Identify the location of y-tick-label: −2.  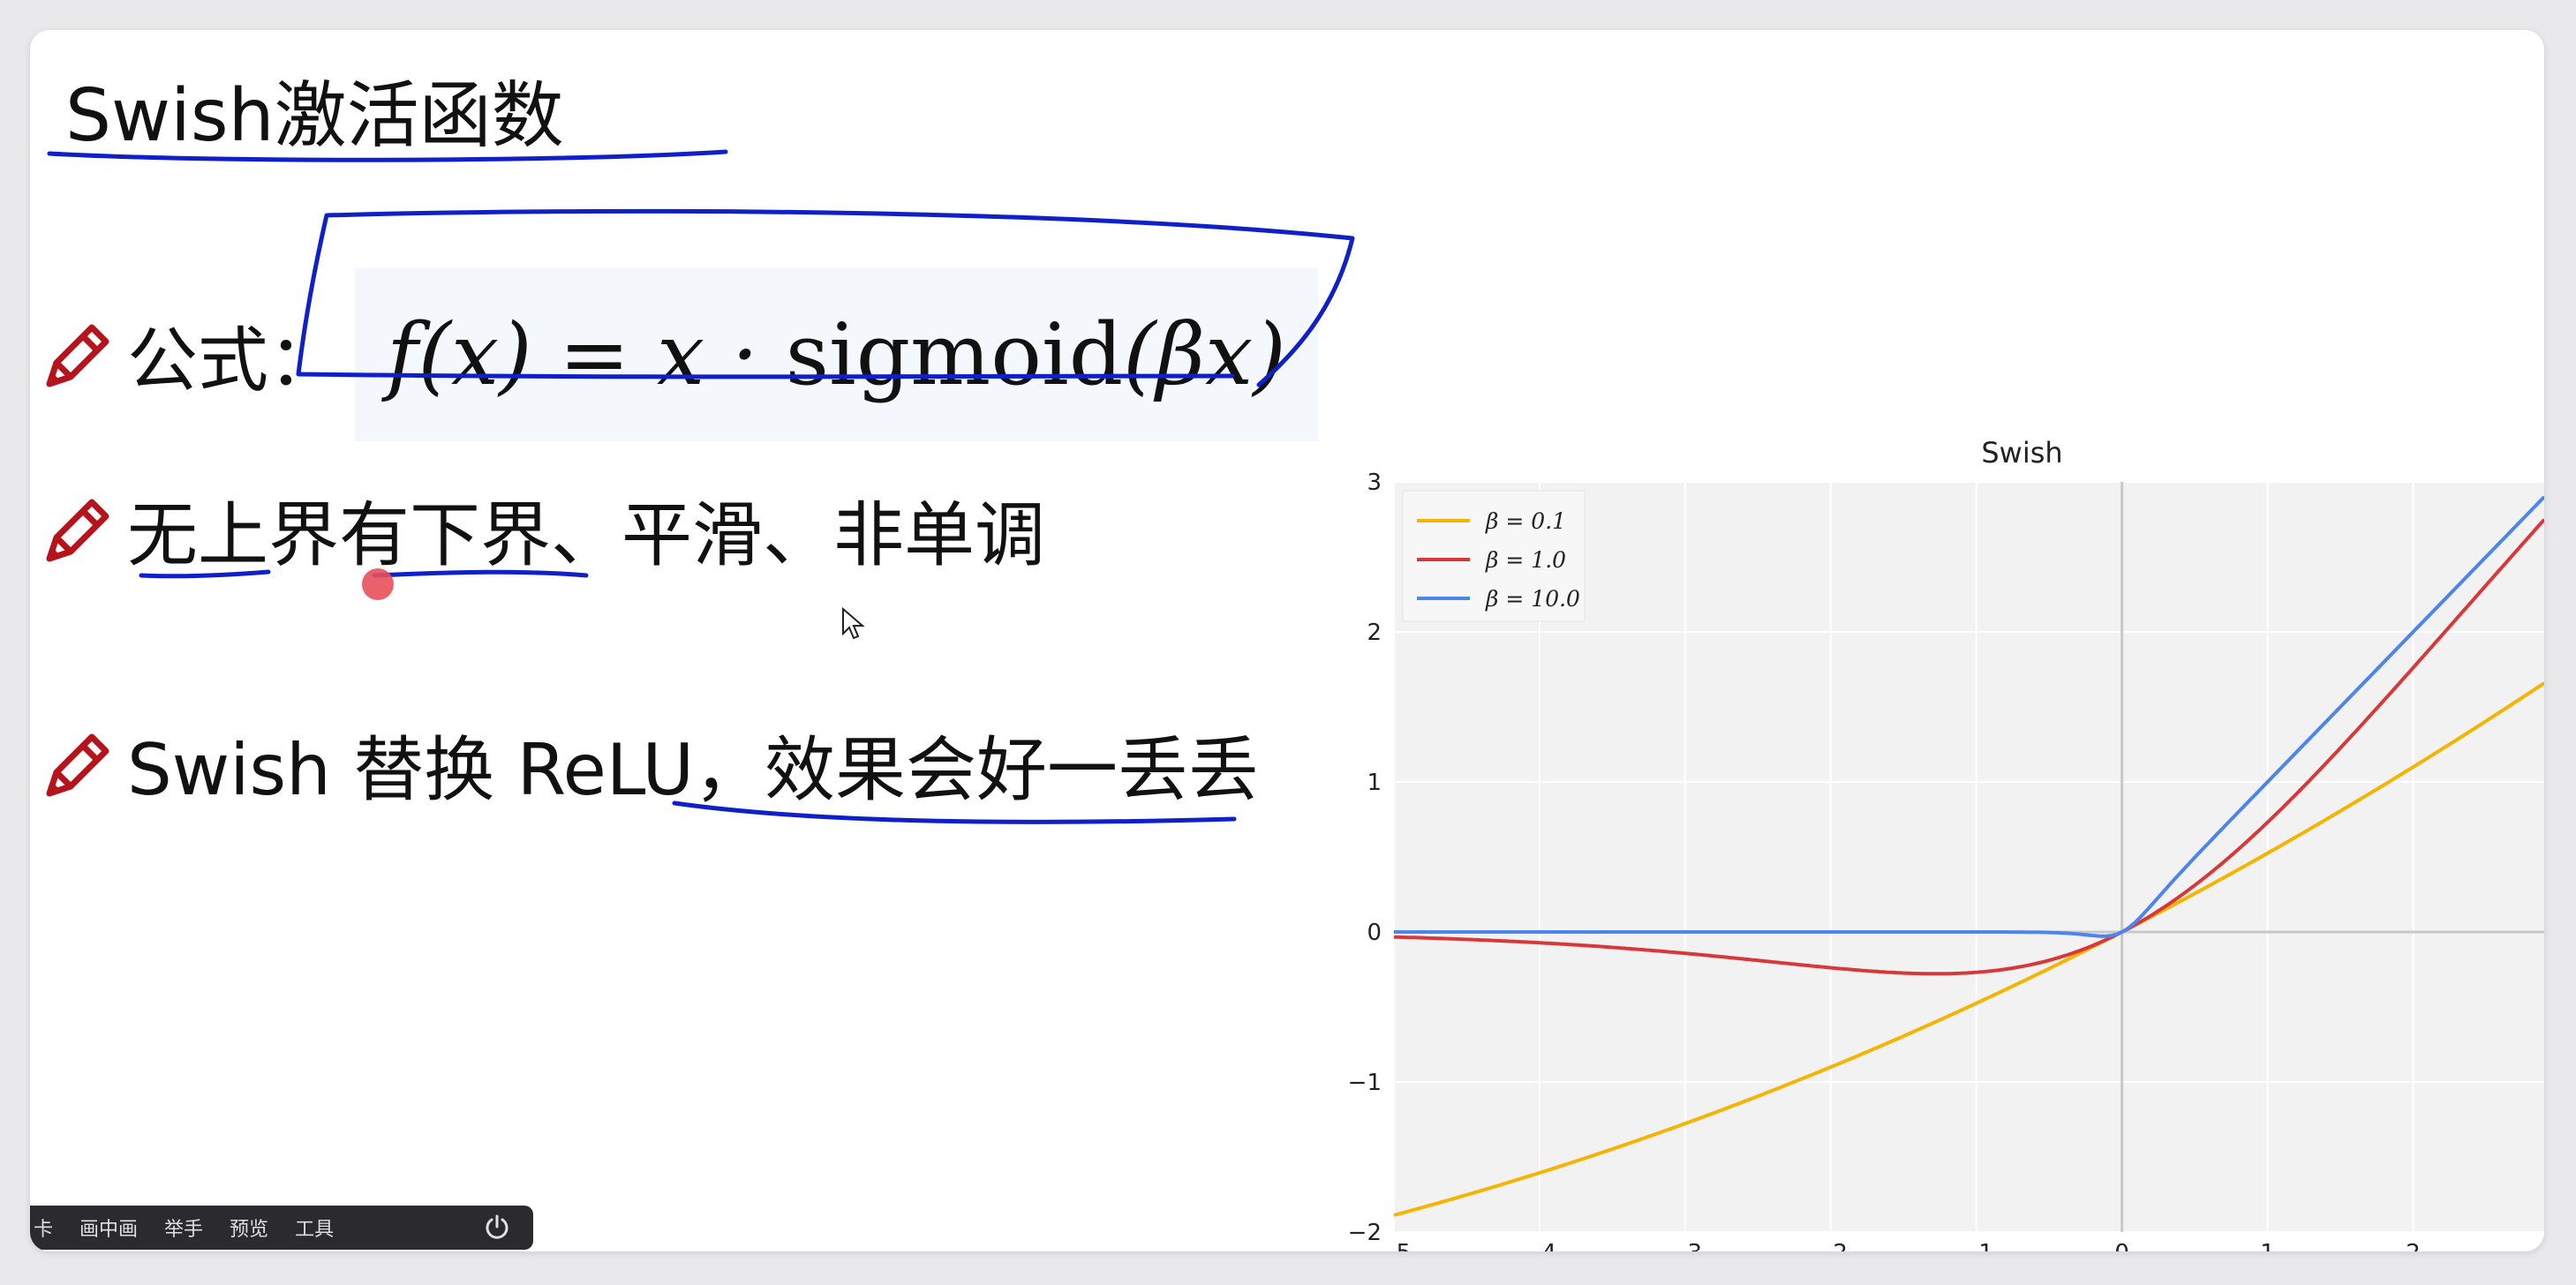
(1365, 1233).